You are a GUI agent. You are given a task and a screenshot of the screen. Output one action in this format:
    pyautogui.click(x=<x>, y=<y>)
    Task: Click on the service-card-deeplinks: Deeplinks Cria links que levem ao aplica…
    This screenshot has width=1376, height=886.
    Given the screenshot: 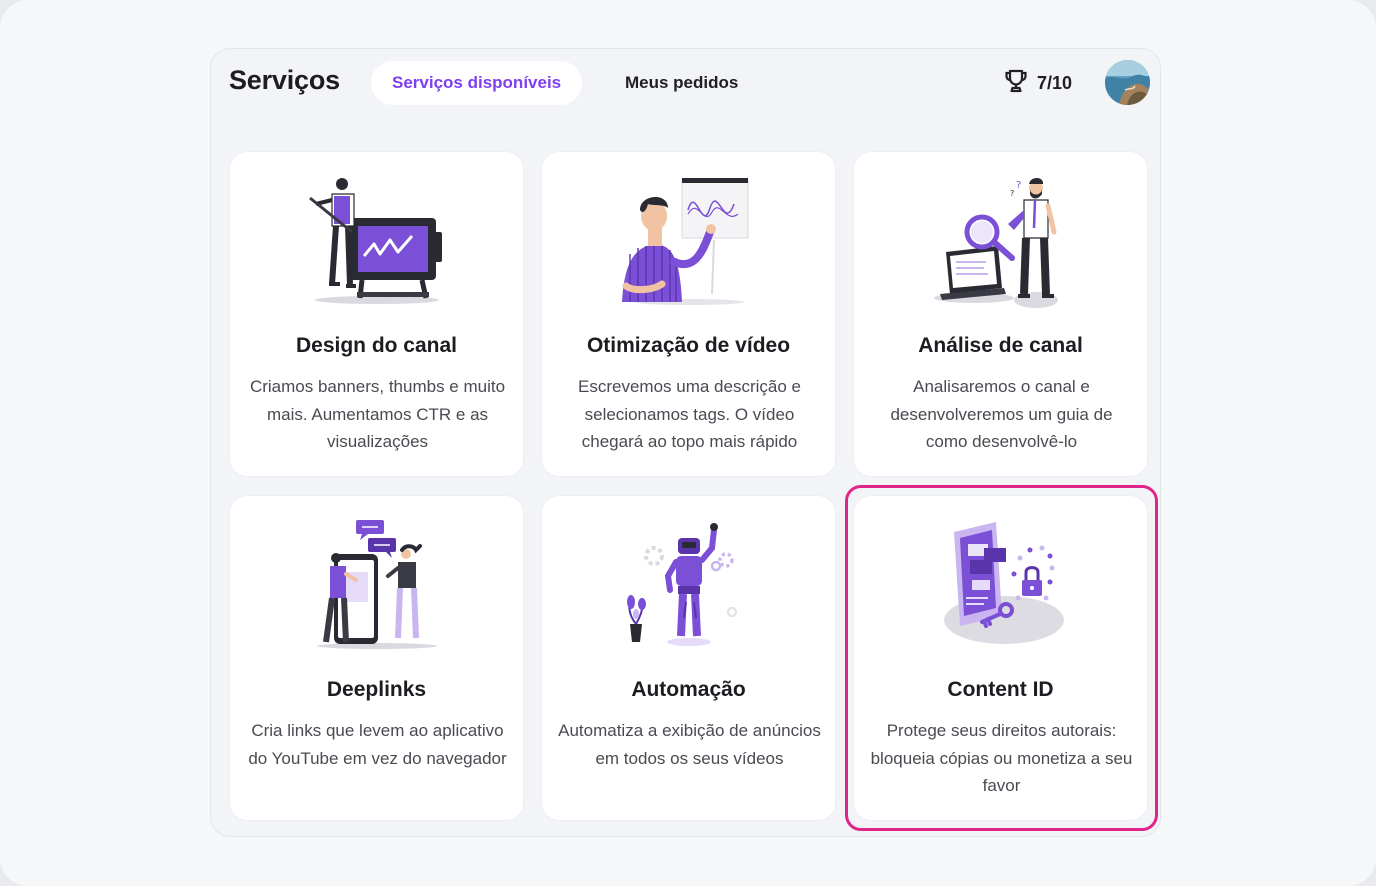 What is the action you would take?
    pyautogui.click(x=376, y=658)
    